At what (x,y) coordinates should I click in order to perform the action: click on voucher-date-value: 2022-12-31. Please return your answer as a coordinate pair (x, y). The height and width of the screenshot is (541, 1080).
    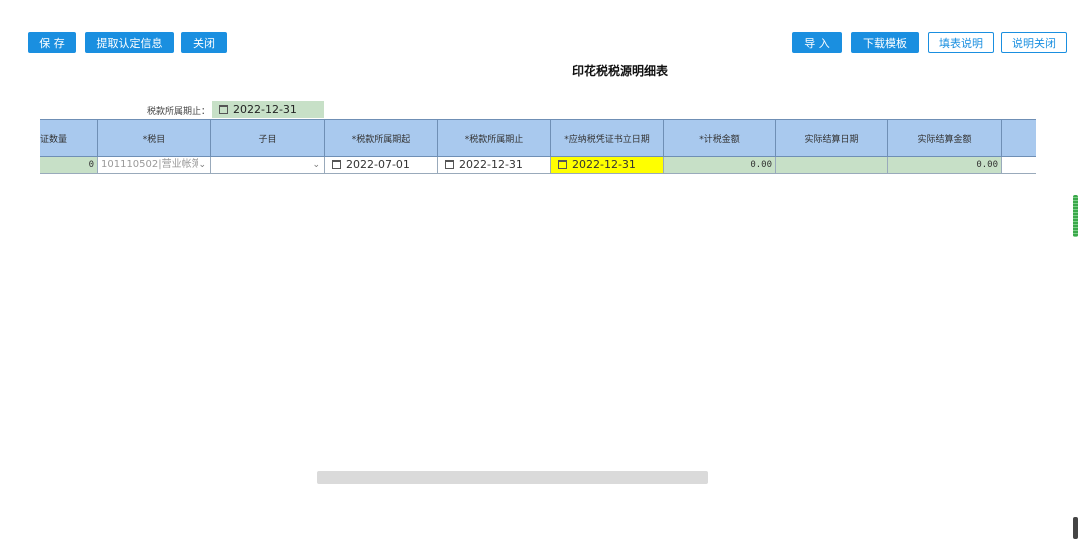
    Looking at the image, I should click on (604, 164).